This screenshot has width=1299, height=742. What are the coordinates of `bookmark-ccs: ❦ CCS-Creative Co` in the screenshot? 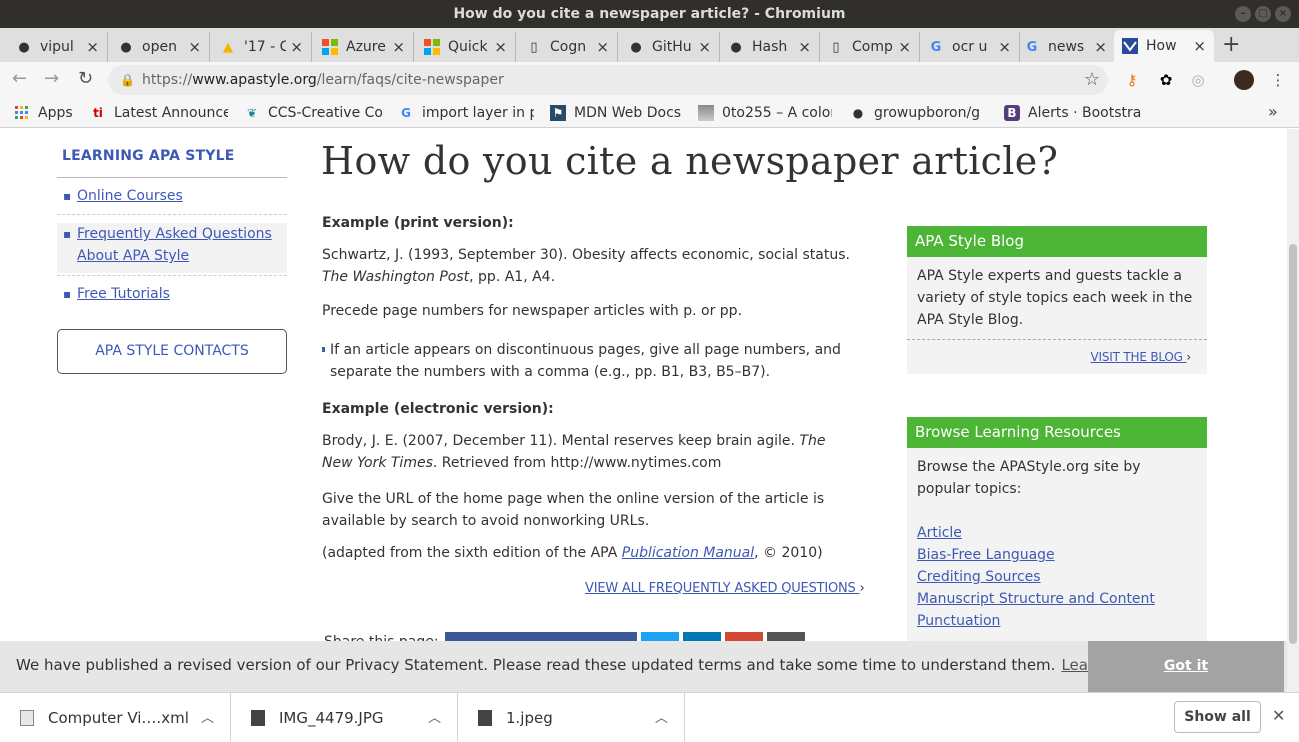 It's located at (313, 113).